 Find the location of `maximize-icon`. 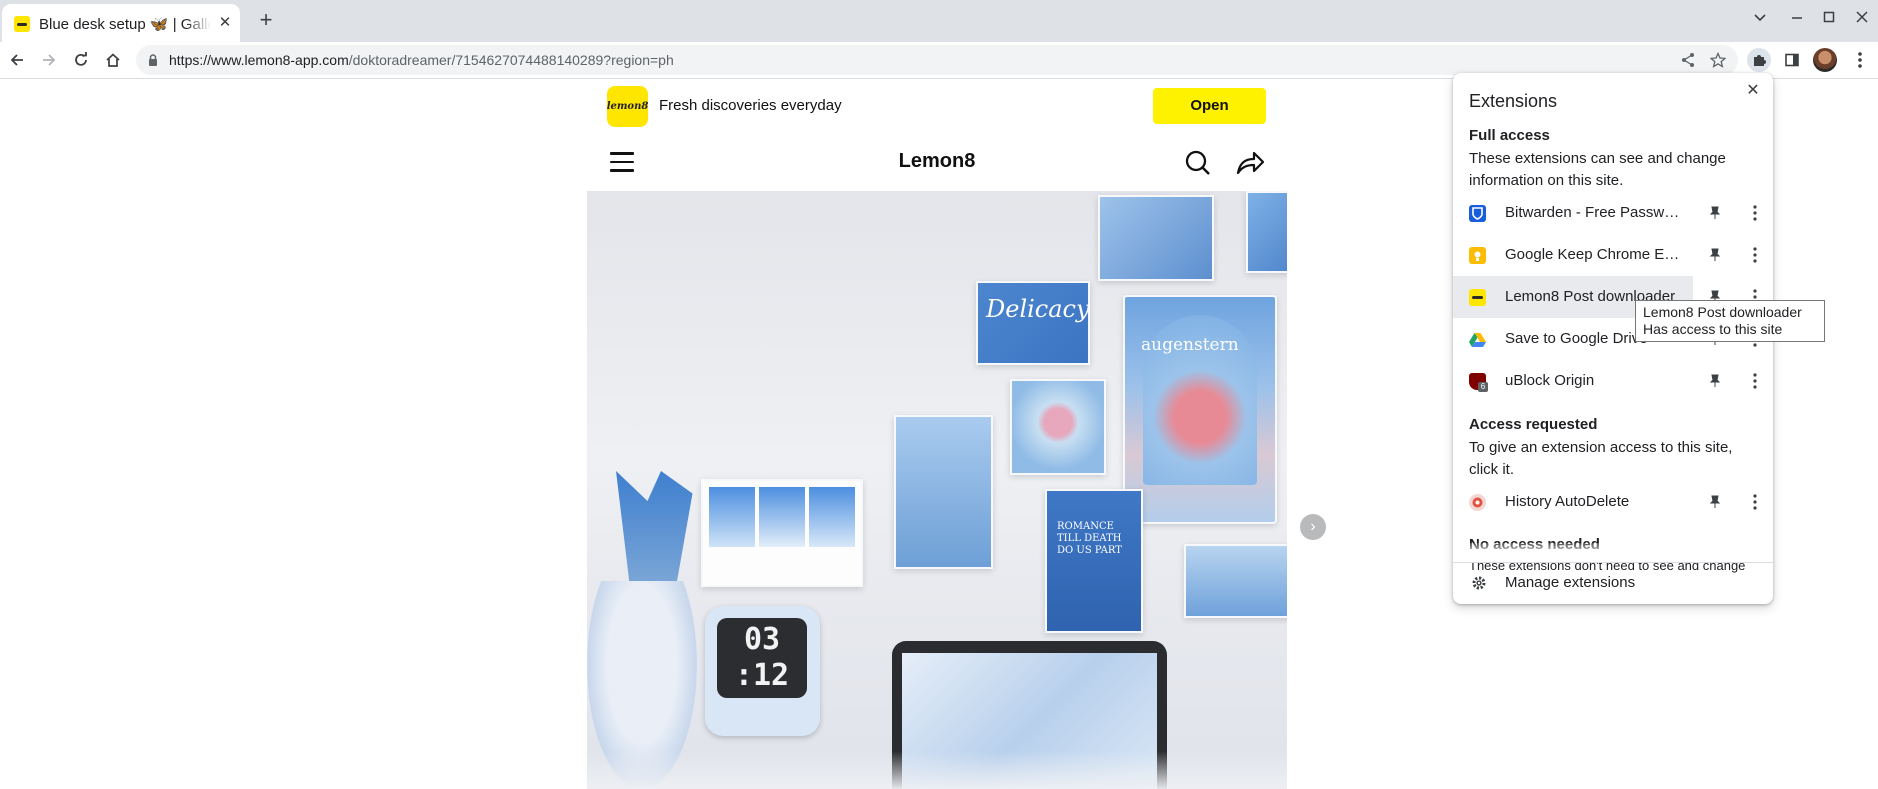

maximize-icon is located at coordinates (1829, 20).